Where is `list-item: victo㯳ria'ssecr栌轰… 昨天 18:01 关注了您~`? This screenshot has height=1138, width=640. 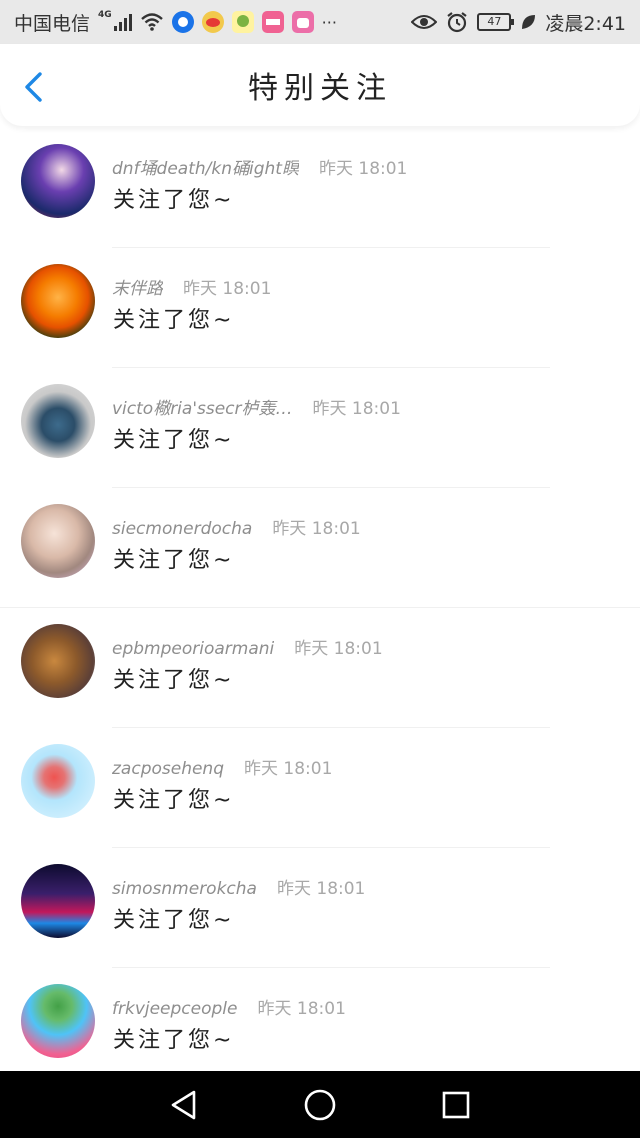
list-item: victo㯳ria'ssecr栌轰… 昨天 18:01 关注了您~ is located at coordinates (320, 428).